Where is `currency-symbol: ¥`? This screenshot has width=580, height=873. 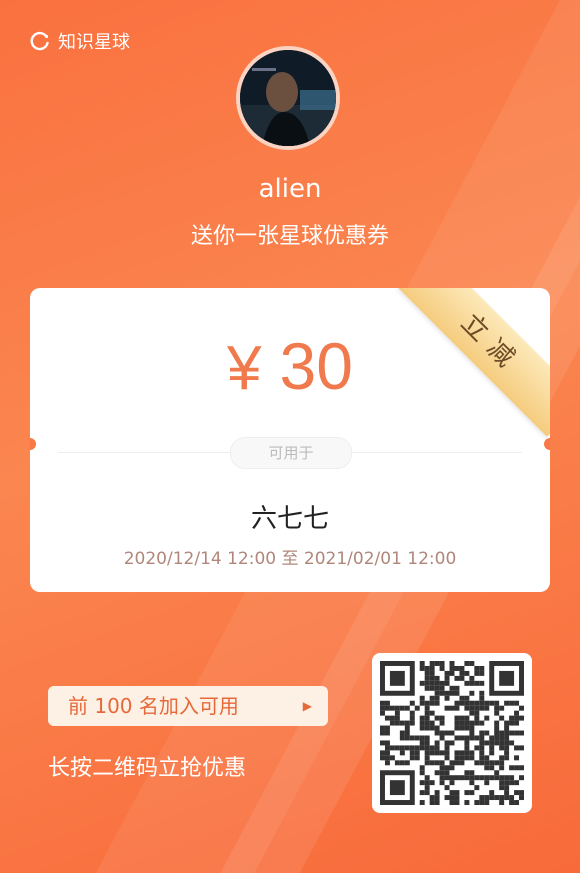 currency-symbol: ¥ is located at coordinates (244, 368).